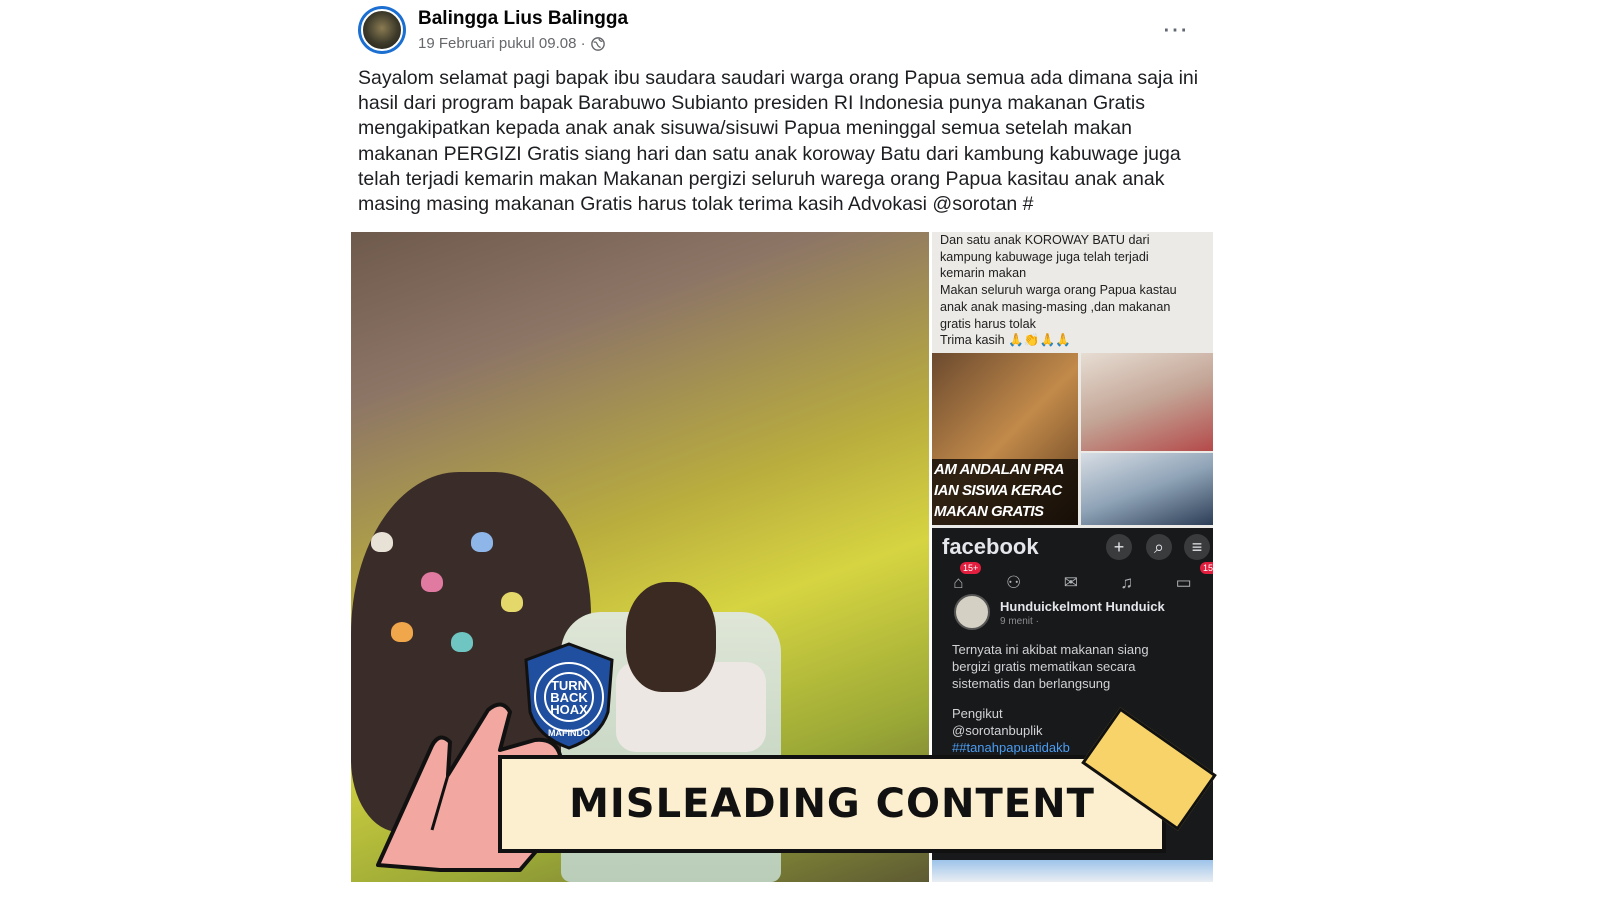  I want to click on messenger-icon: ✉, so click(1070, 582).